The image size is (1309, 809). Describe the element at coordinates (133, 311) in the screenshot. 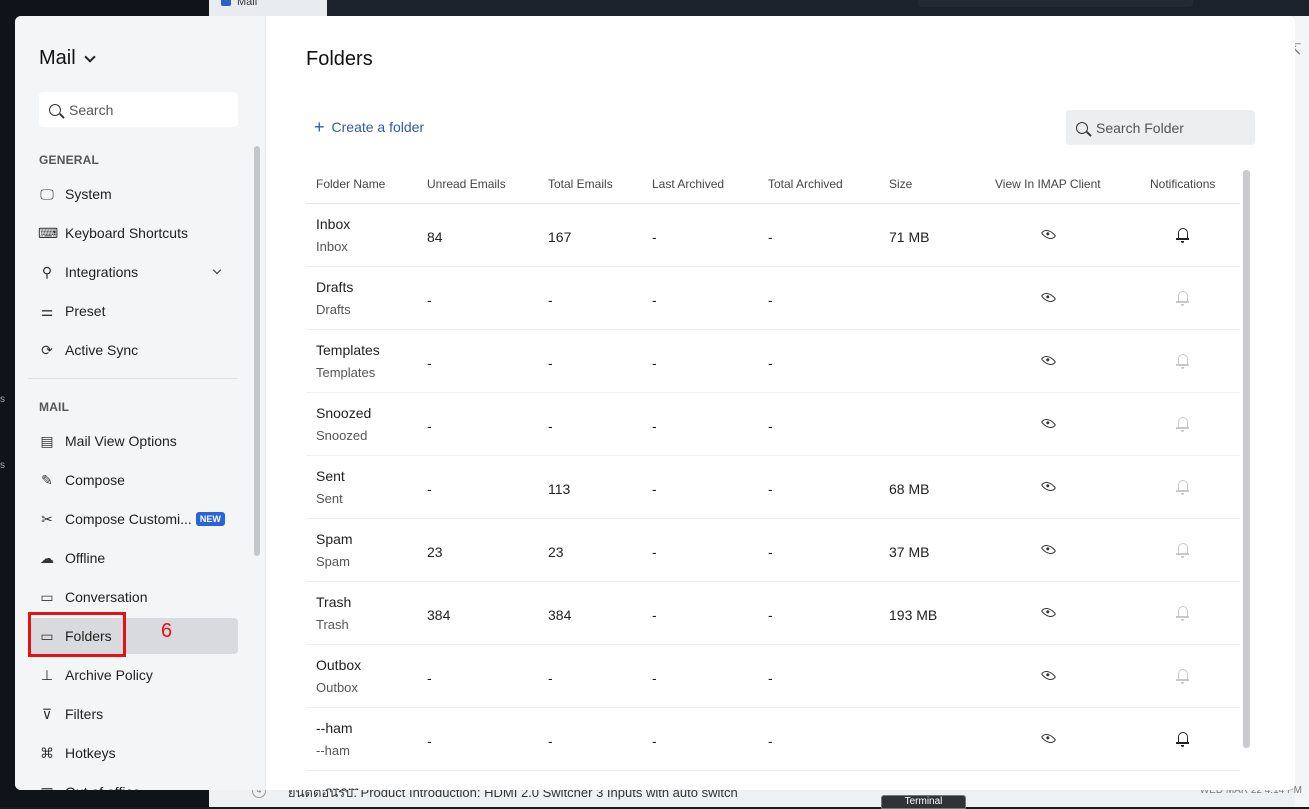

I see `sidebar-item-preset: ⚌ Preset` at that location.